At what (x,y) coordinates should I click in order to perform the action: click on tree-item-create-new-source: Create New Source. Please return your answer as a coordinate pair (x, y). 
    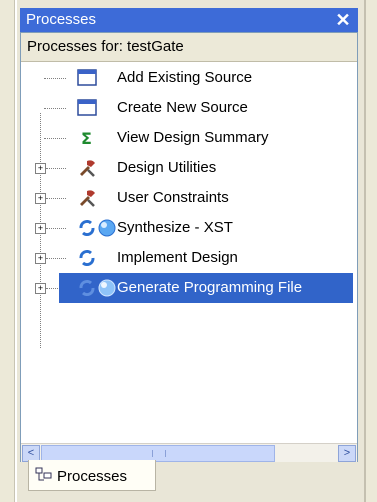
    Looking at the image, I should click on (189, 108).